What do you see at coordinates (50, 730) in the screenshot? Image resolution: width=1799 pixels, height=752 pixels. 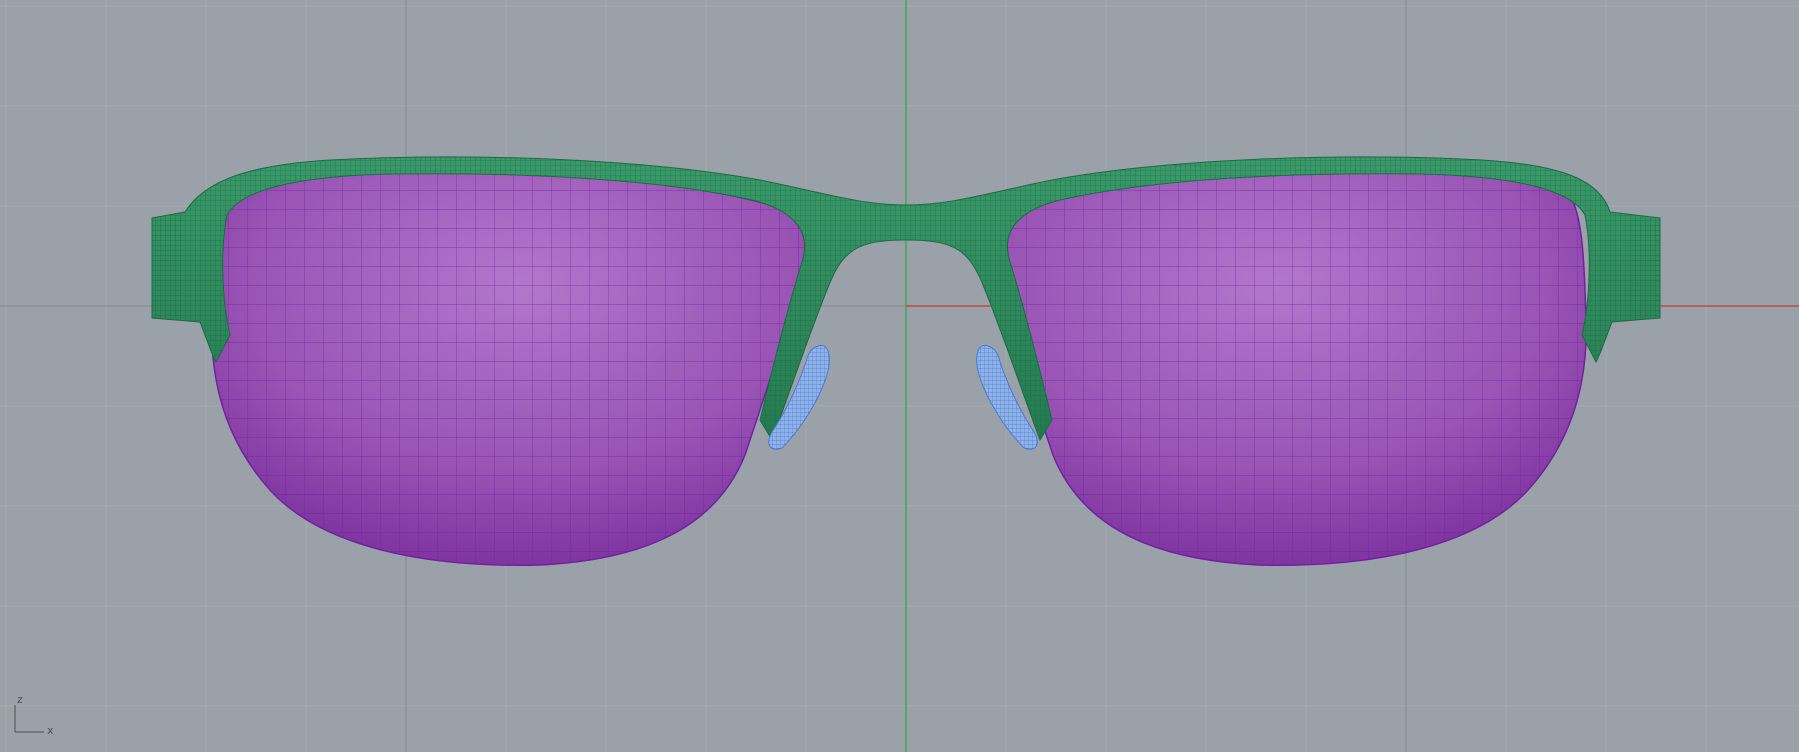 I see `axis-widget-x-label: x` at bounding box center [50, 730].